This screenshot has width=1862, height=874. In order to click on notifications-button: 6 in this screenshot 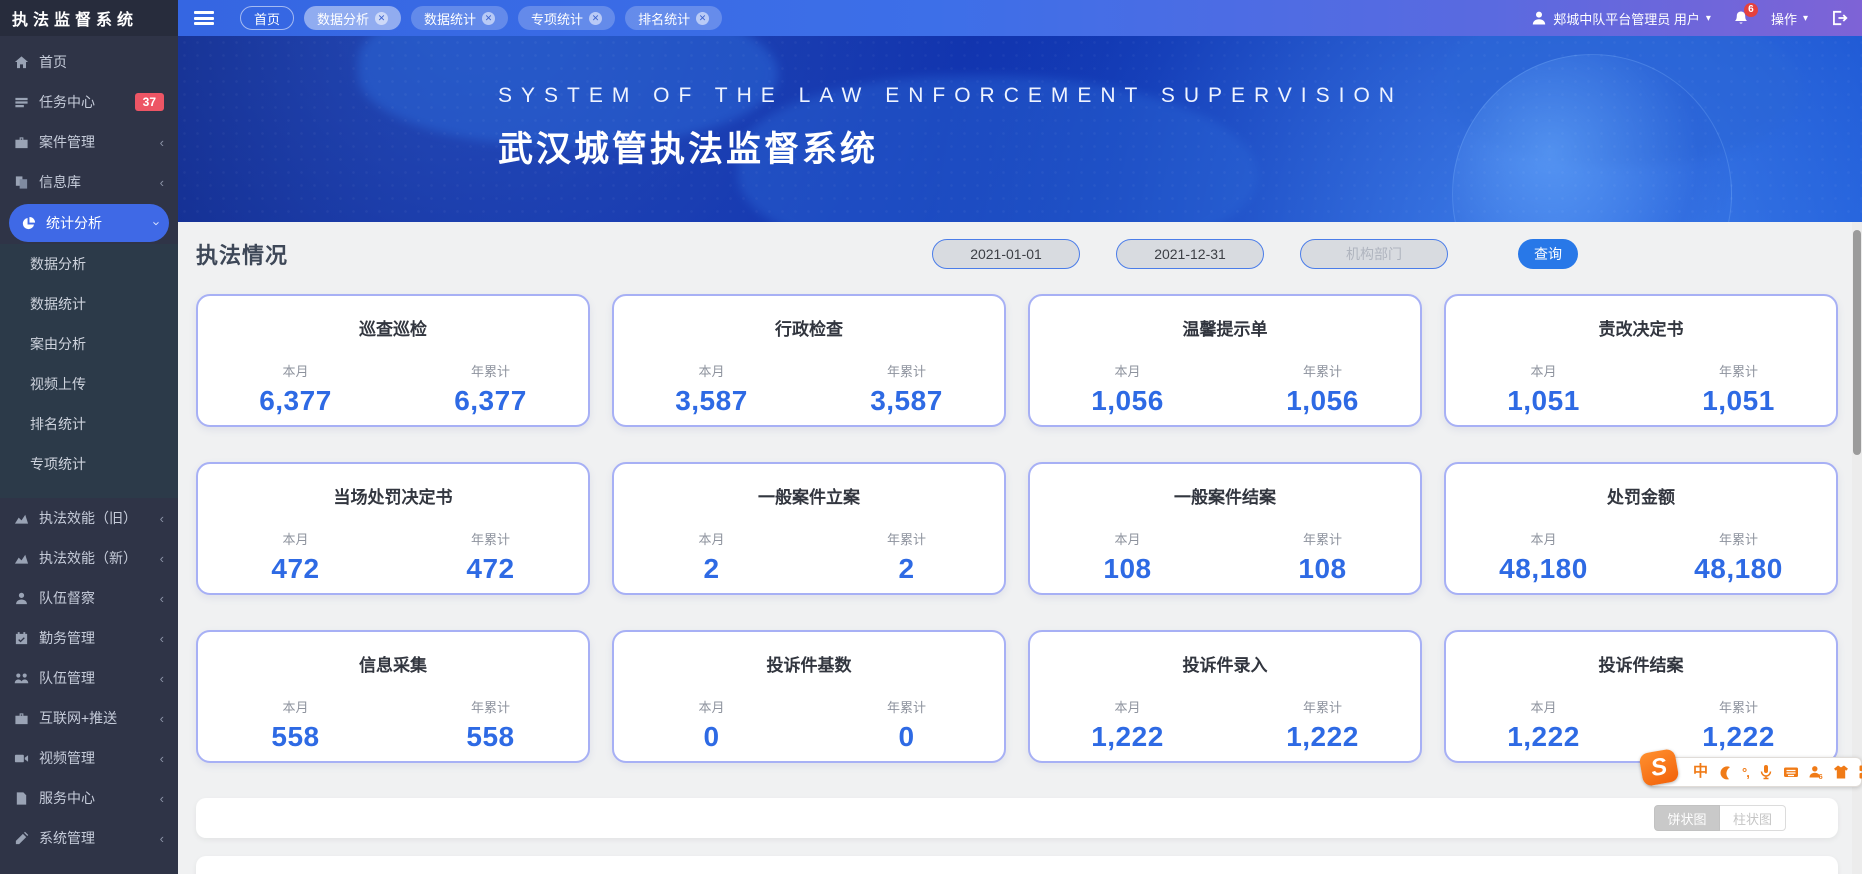, I will do `click(1745, 14)`.